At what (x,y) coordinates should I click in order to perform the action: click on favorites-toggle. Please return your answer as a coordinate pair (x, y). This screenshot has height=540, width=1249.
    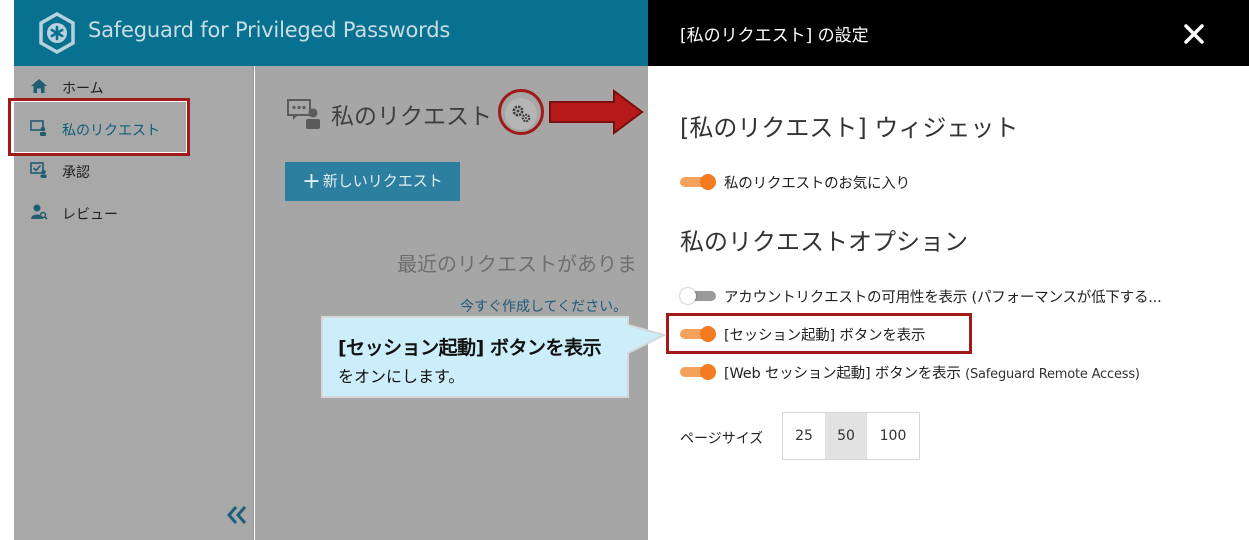
    Looking at the image, I should click on (698, 182).